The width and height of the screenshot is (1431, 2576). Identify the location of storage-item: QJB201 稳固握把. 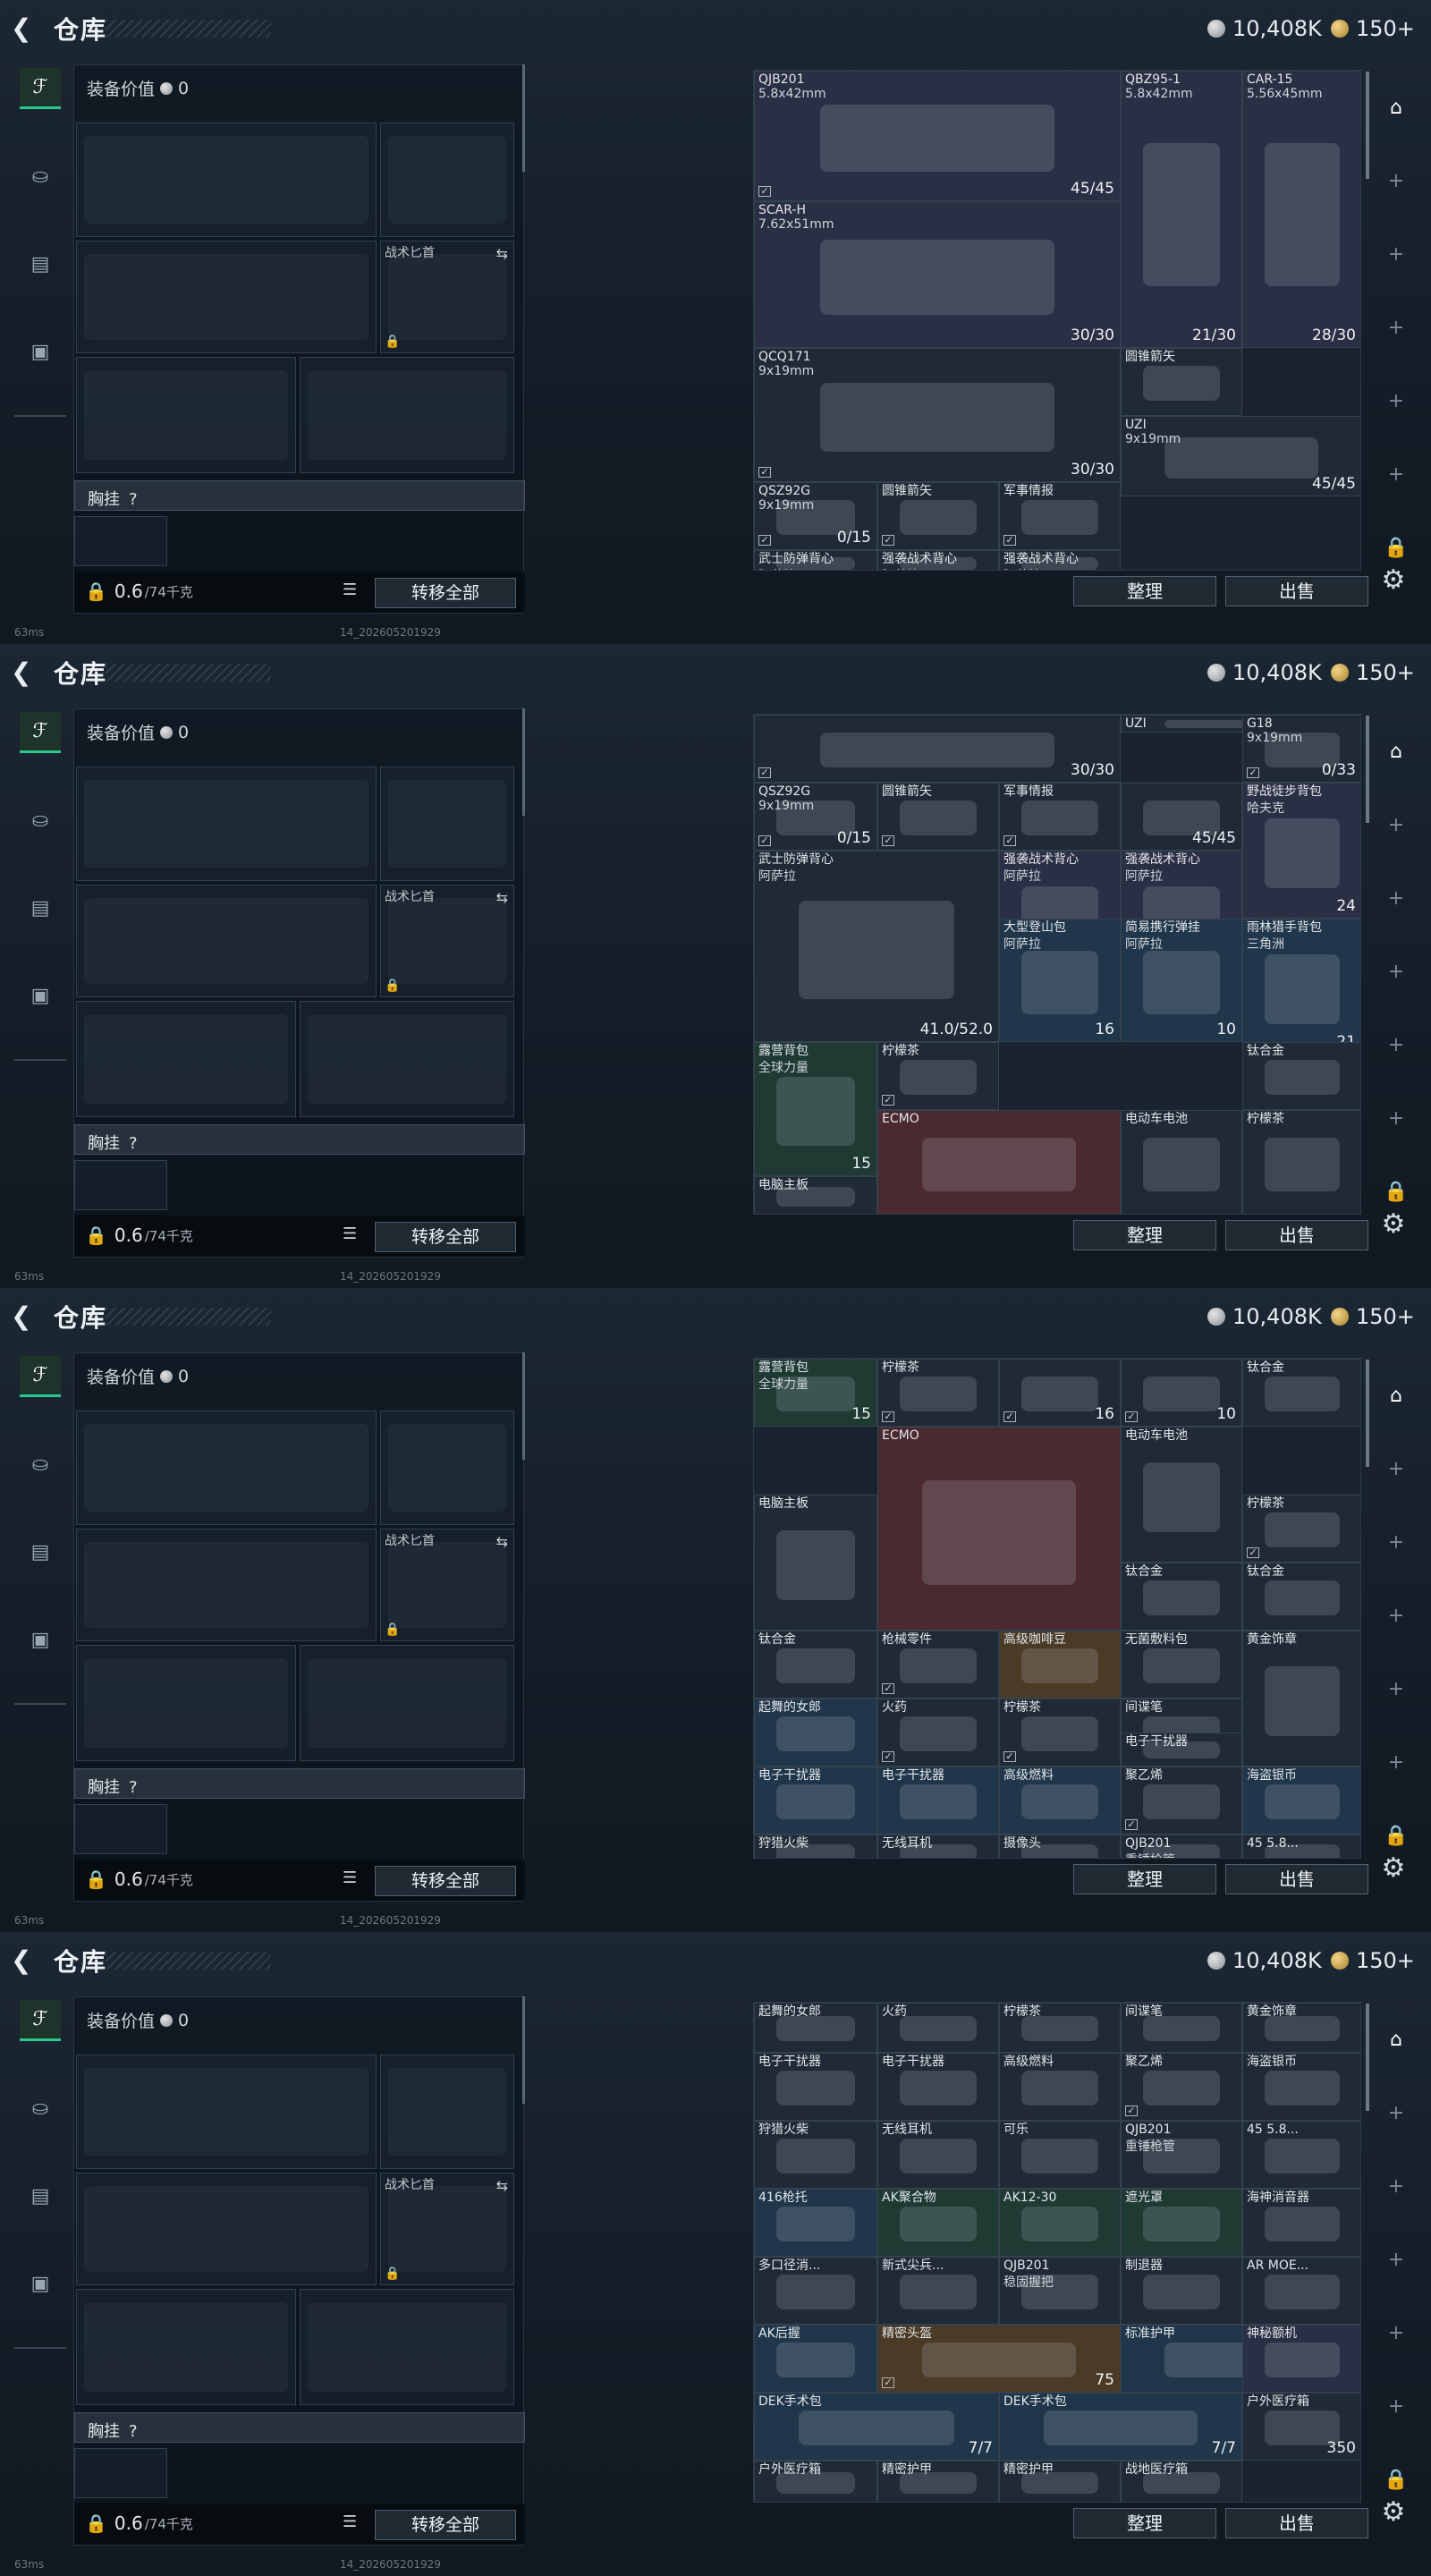
(1060, 2291).